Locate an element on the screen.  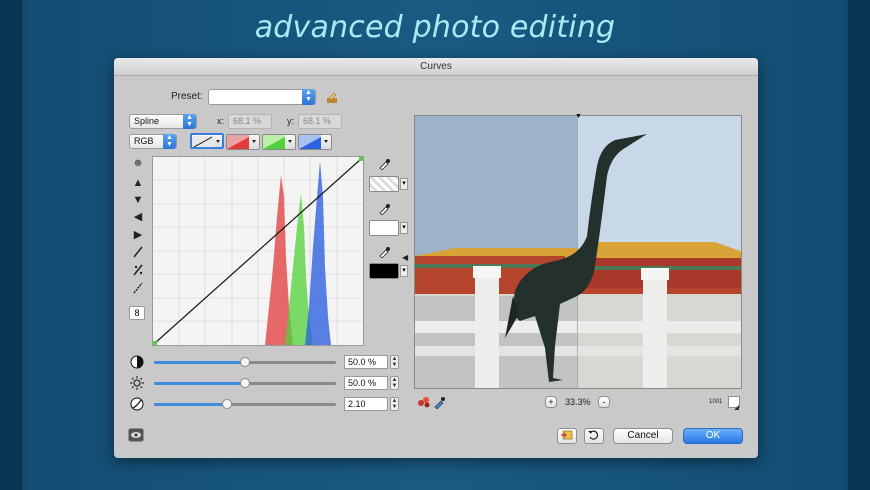
dialog-title: Curves is located at coordinates (436, 67).